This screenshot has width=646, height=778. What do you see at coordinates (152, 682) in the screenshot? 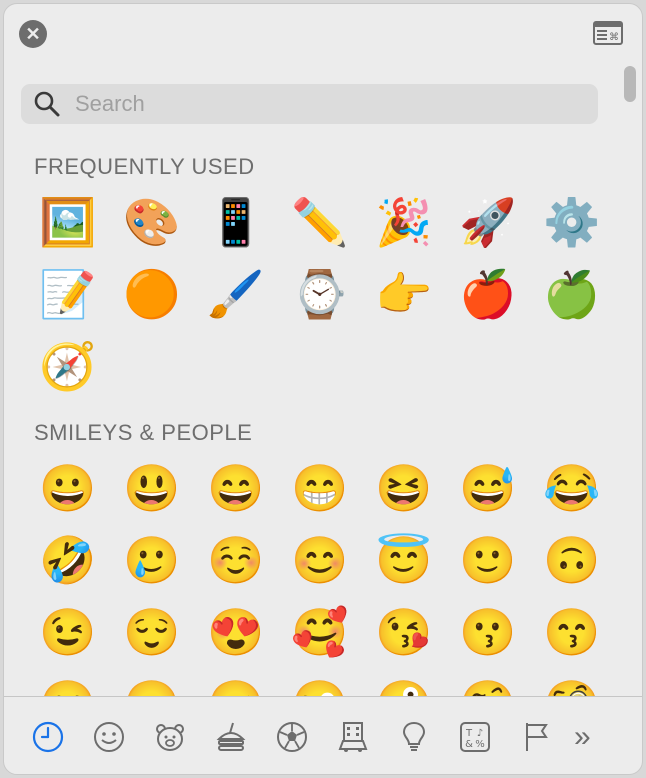
I see `emoji-cell: 😛` at bounding box center [152, 682].